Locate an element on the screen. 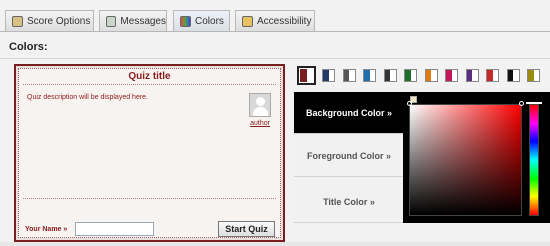  background-color-option: Background Color » is located at coordinates (349, 113).